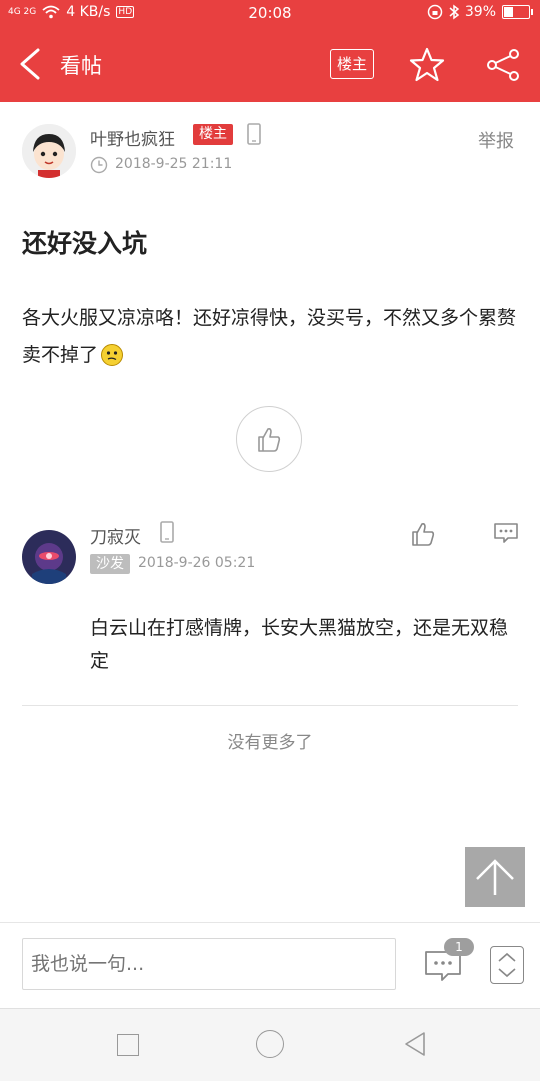 The height and width of the screenshot is (1081, 540). What do you see at coordinates (270, 705) in the screenshot?
I see `divider` at bounding box center [270, 705].